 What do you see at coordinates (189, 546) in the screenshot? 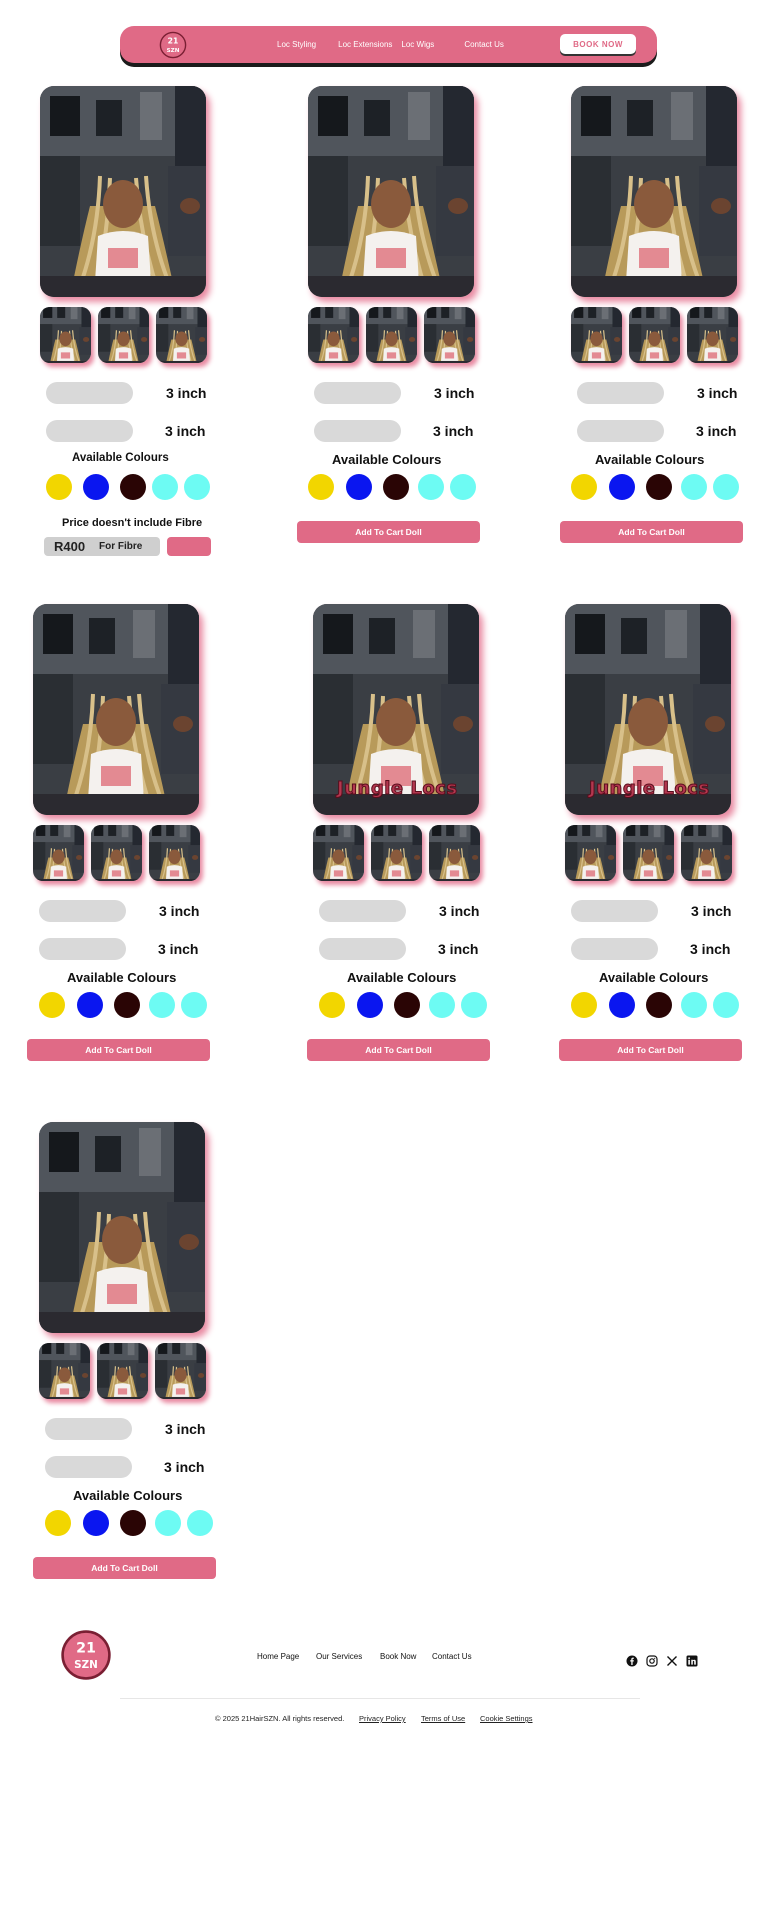
I see `add-to-cart-button` at bounding box center [189, 546].